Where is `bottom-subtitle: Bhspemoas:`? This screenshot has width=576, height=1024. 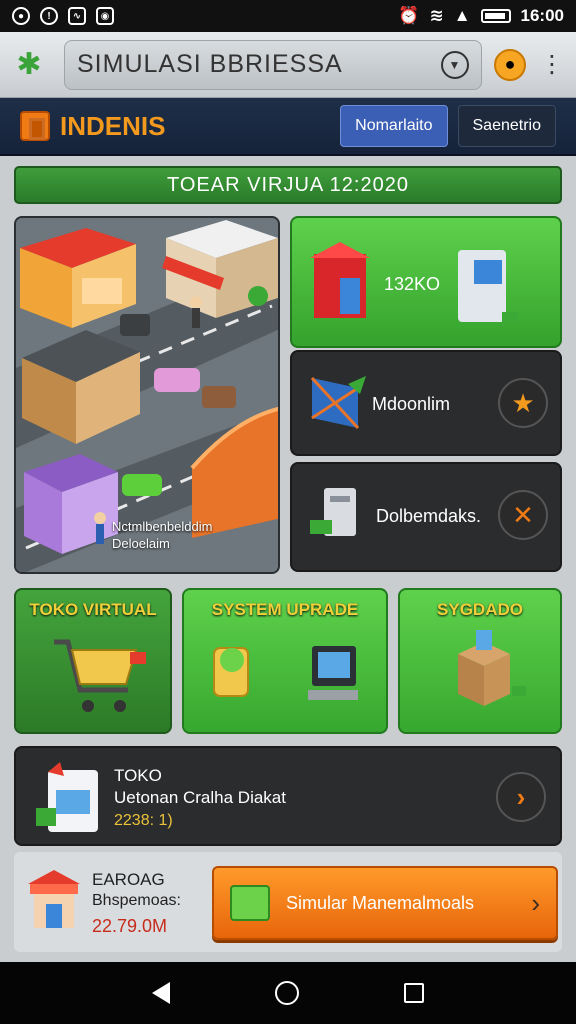 bottom-subtitle: Bhspemoas: is located at coordinates (136, 900).